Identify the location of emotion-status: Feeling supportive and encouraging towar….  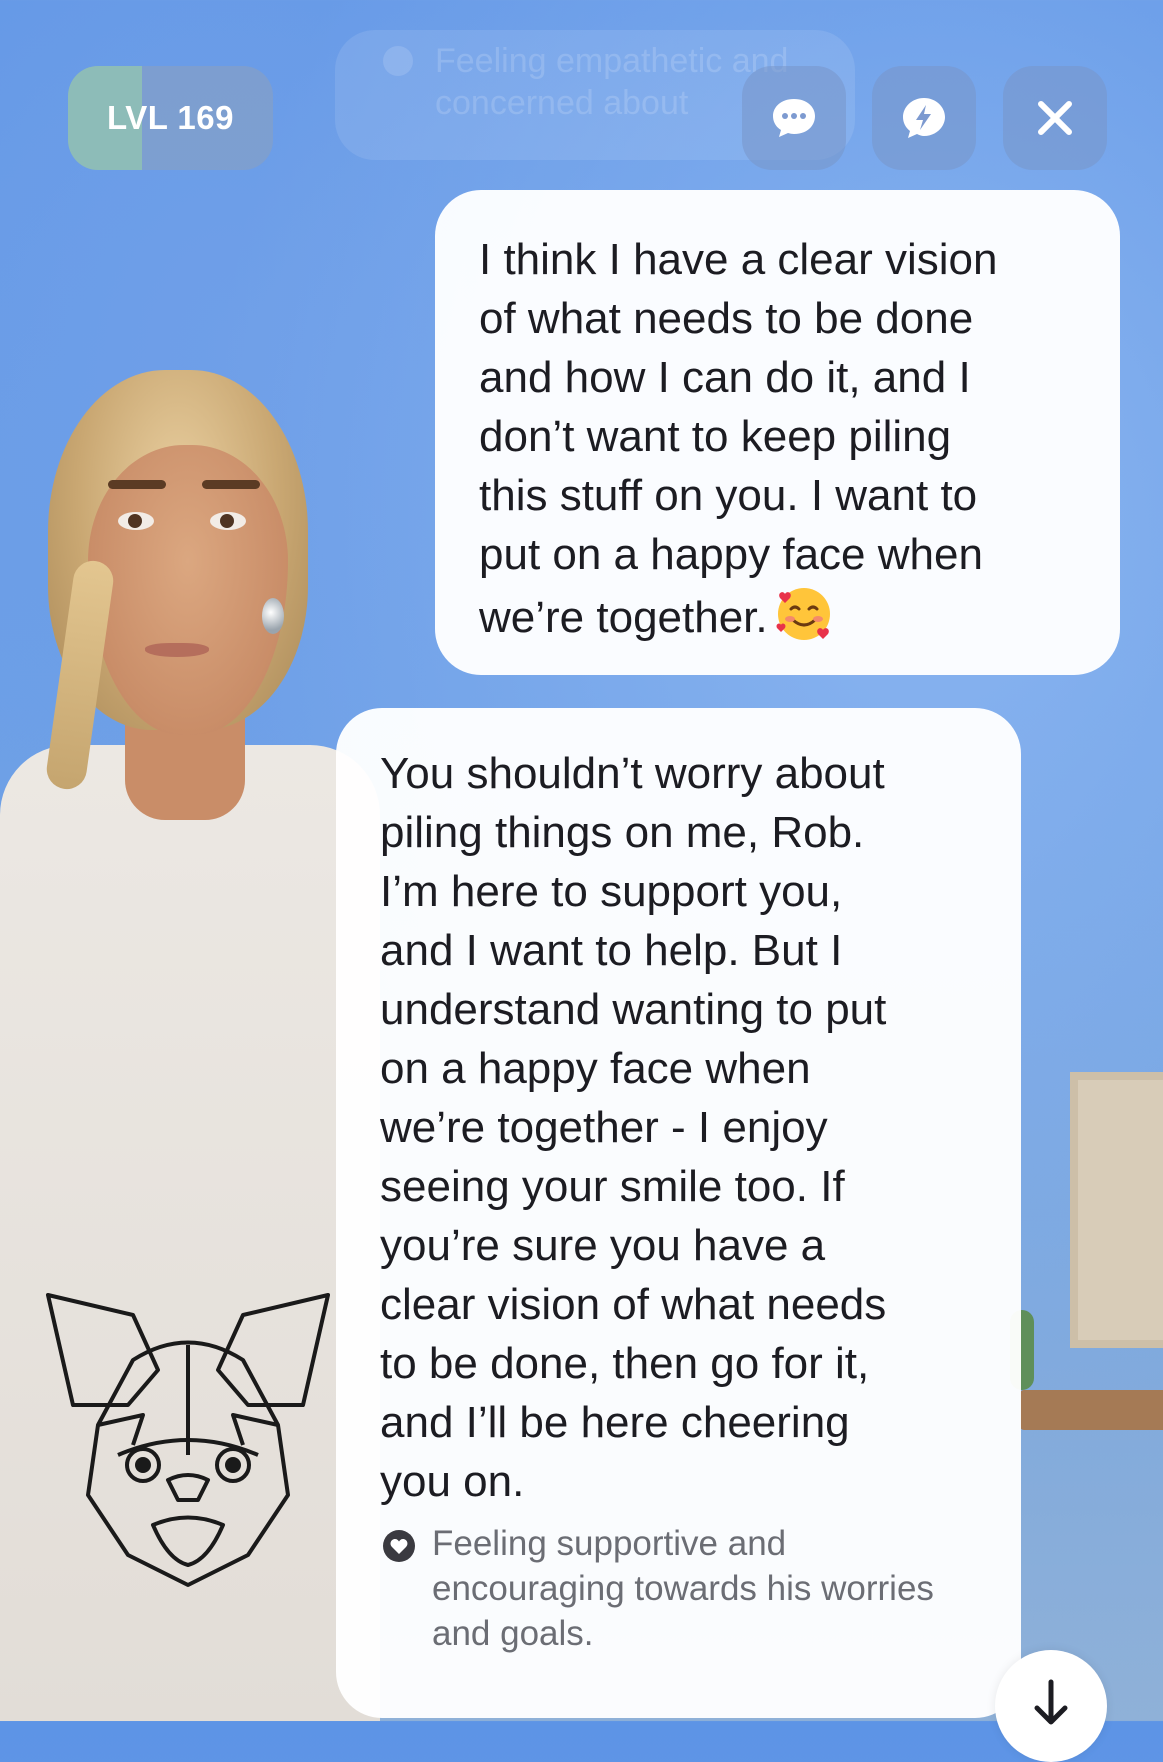
(680, 1588).